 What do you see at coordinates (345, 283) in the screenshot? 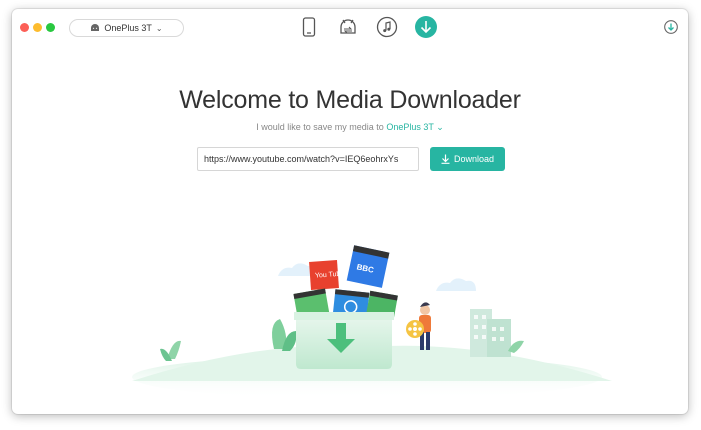
I see `media-cards: You Tube BBC` at bounding box center [345, 283].